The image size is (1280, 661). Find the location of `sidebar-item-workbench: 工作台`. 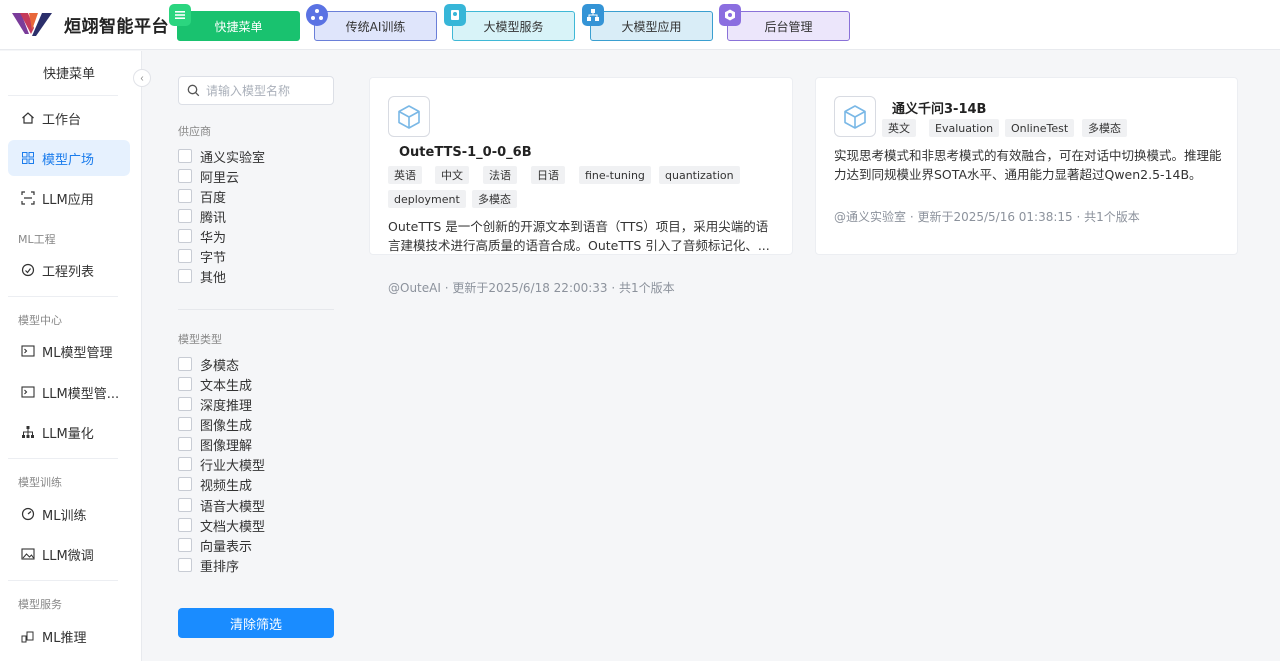

sidebar-item-workbench: 工作台 is located at coordinates (69, 118).